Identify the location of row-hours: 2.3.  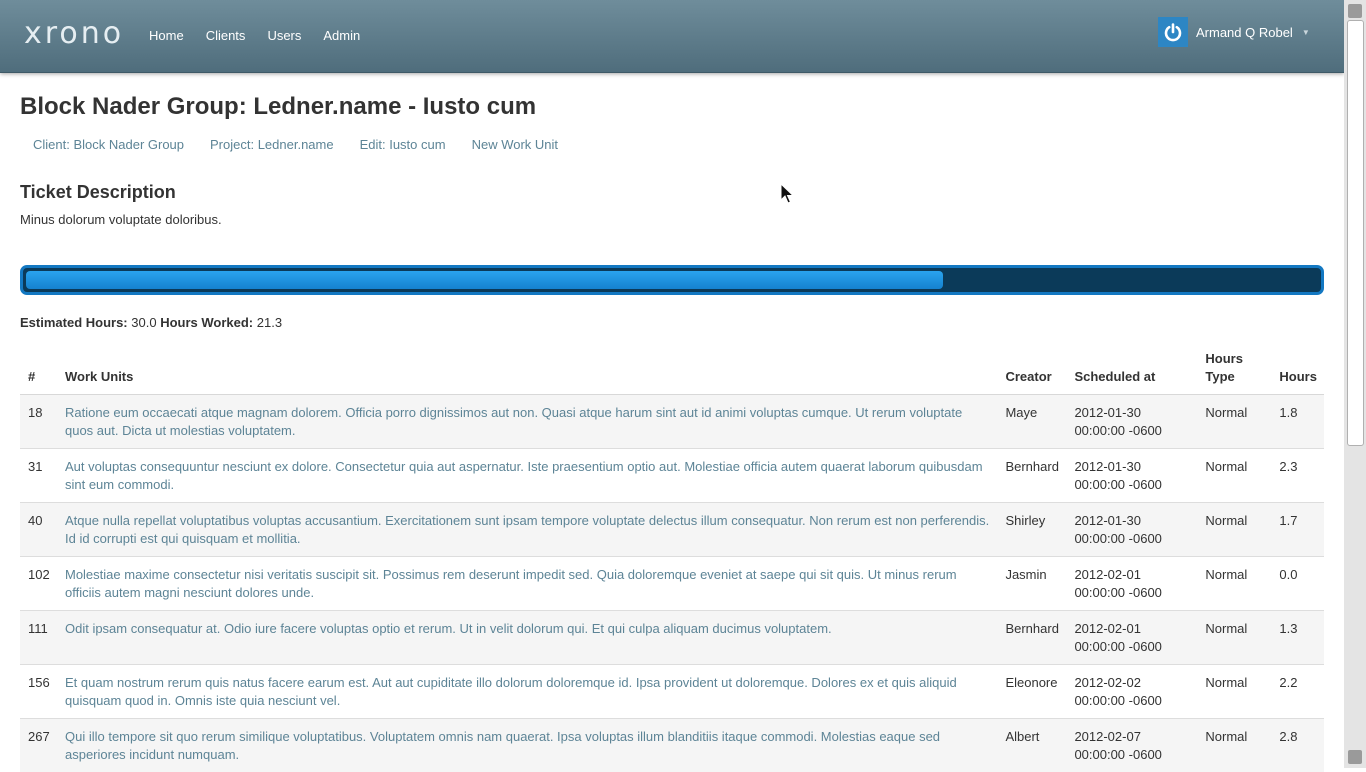
(1297, 476).